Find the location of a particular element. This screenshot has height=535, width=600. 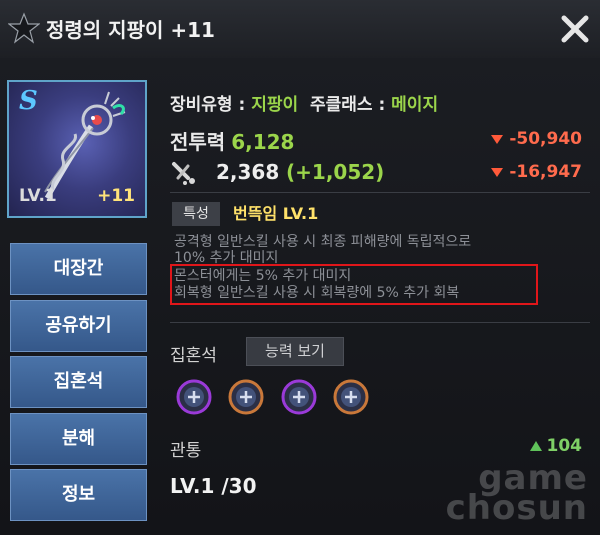

power-diff: -50,940 is located at coordinates (536, 139).